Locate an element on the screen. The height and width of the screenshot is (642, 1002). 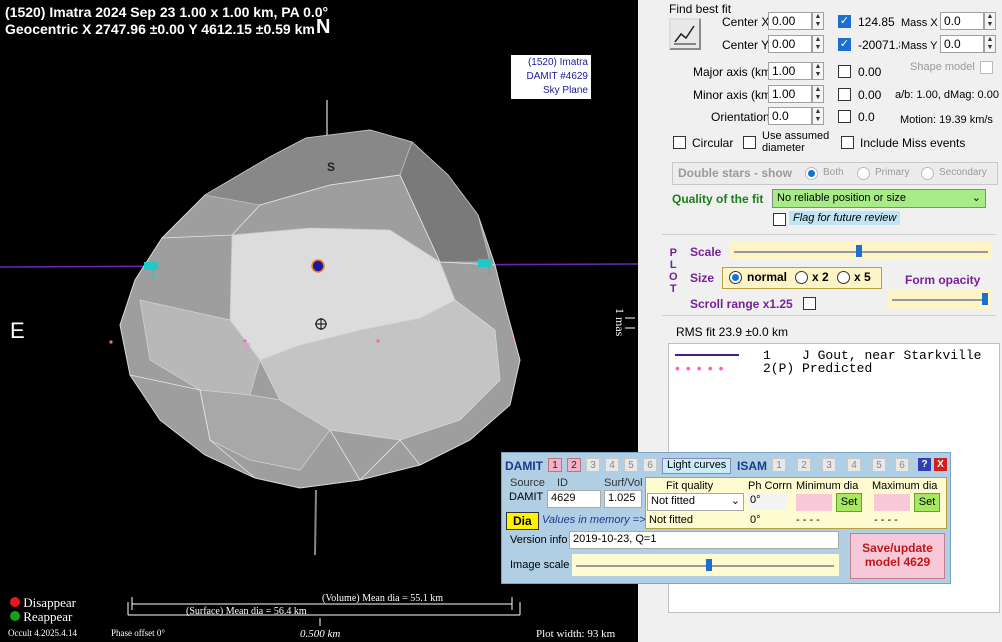
object-tag: (1520) Imatra DAMIT #4629 Sky Plane is located at coordinates (551, 77).